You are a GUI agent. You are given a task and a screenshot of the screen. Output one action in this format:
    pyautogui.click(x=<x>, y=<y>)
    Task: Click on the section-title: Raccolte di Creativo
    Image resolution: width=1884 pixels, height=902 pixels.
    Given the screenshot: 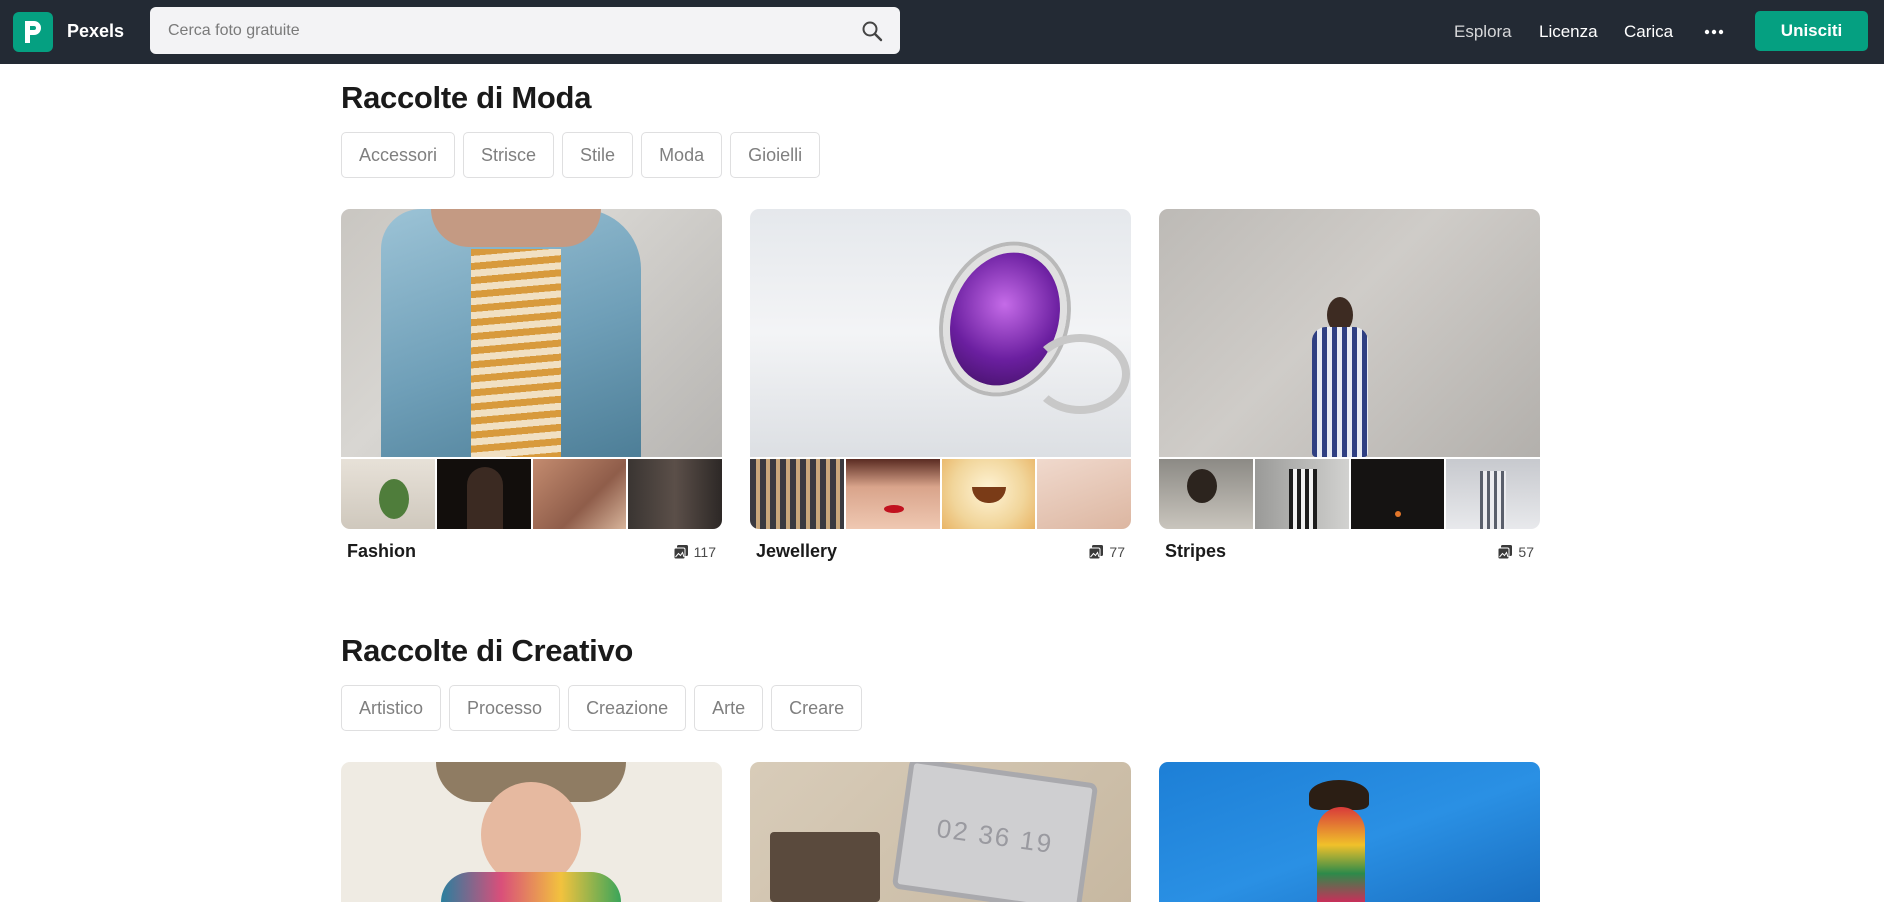 What is the action you would take?
    pyautogui.click(x=487, y=650)
    